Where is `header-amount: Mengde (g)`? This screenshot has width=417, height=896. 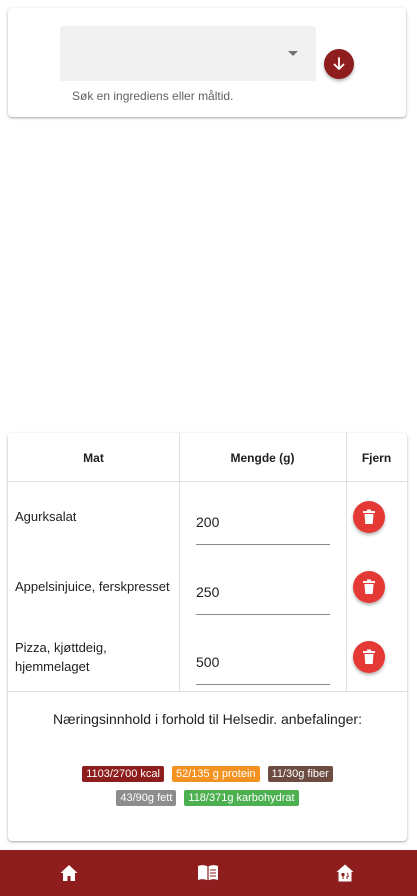 header-amount: Mengde (g) is located at coordinates (262, 457).